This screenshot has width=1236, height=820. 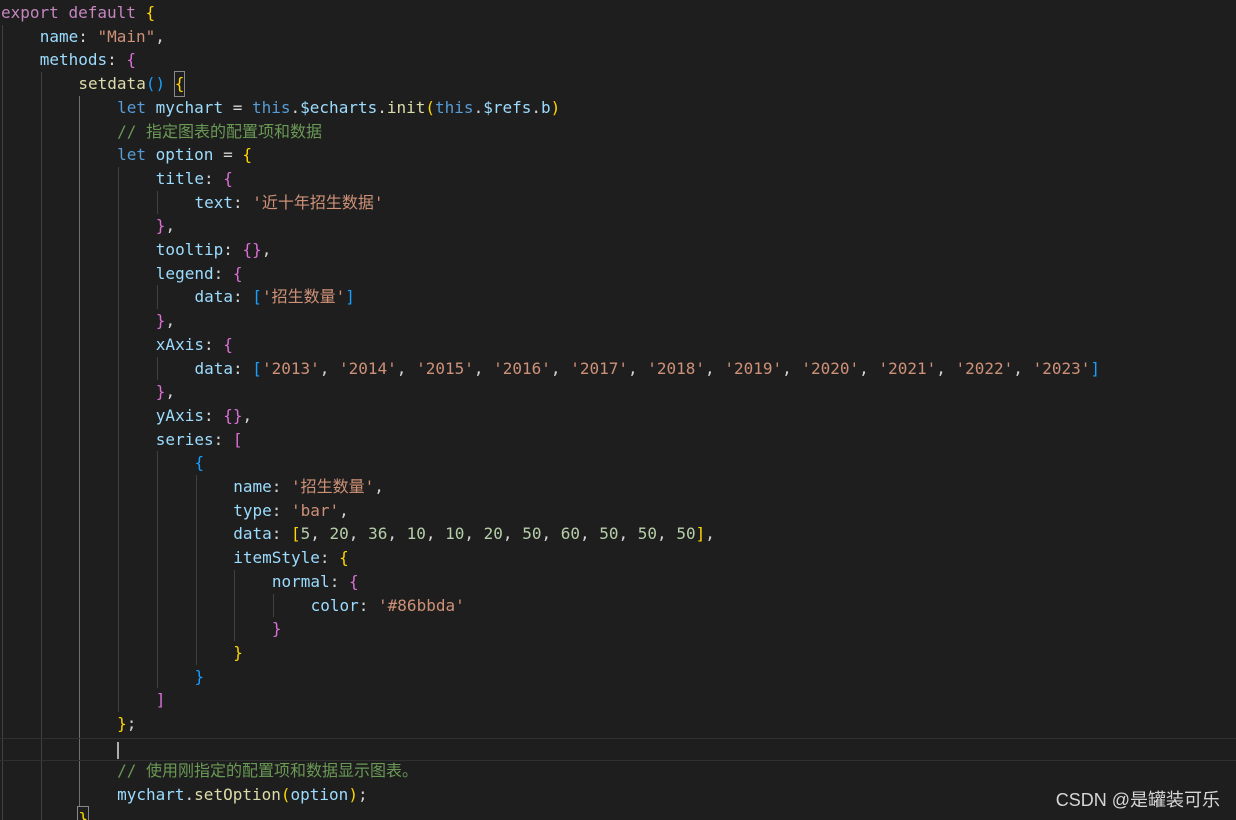 What do you see at coordinates (291, 558) in the screenshot?
I see `code-line: itemStyle: {` at bounding box center [291, 558].